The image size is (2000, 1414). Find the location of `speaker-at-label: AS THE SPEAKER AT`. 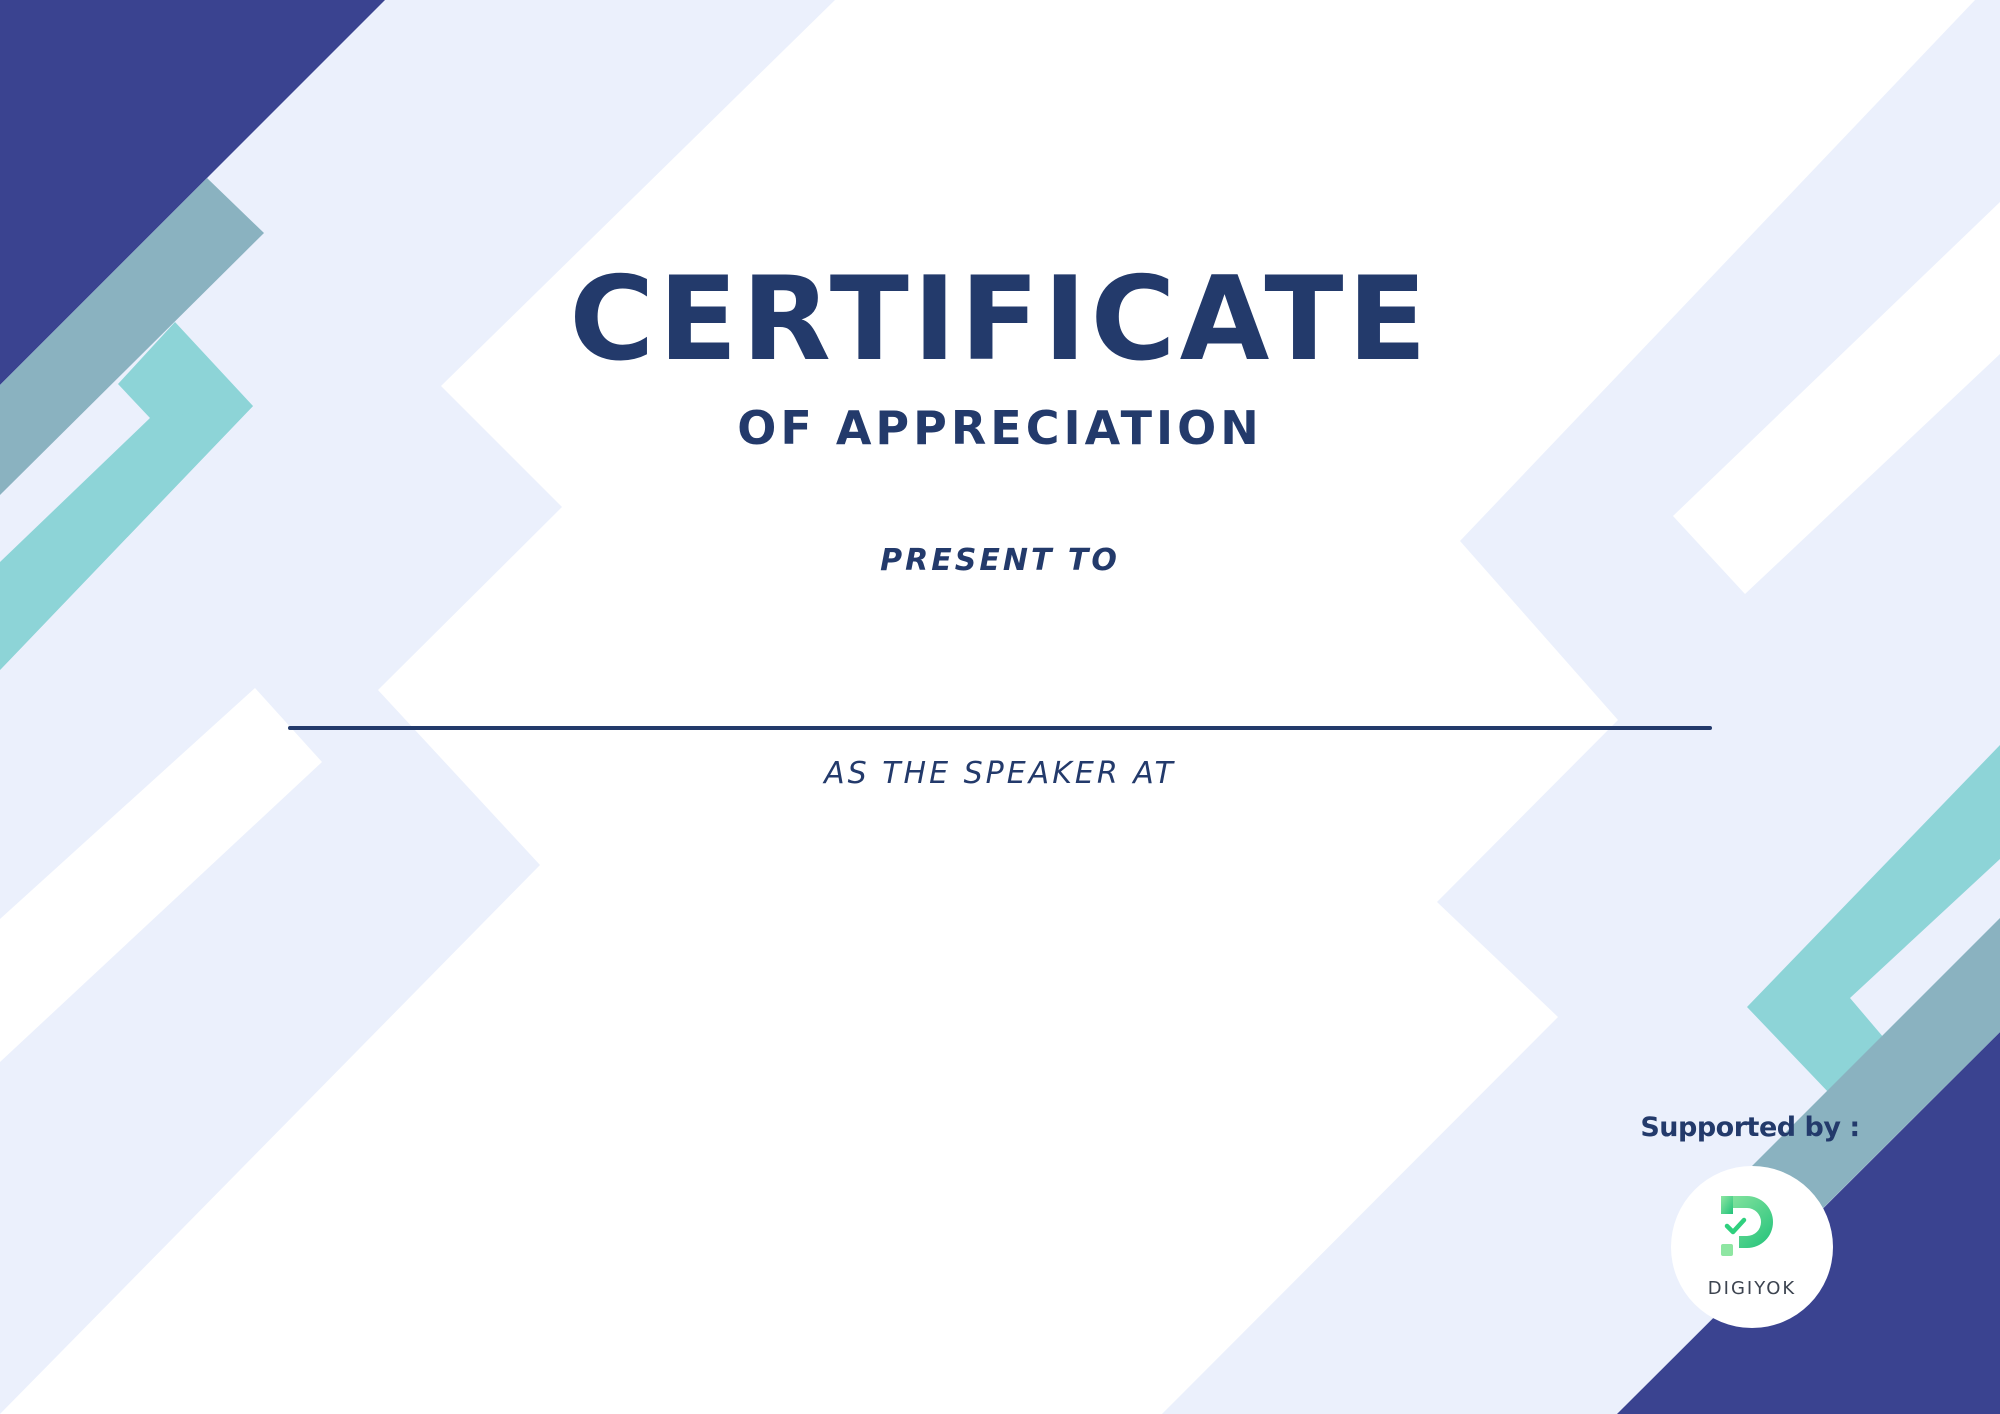

speaker-at-label: AS THE SPEAKER AT is located at coordinates (1000, 773).